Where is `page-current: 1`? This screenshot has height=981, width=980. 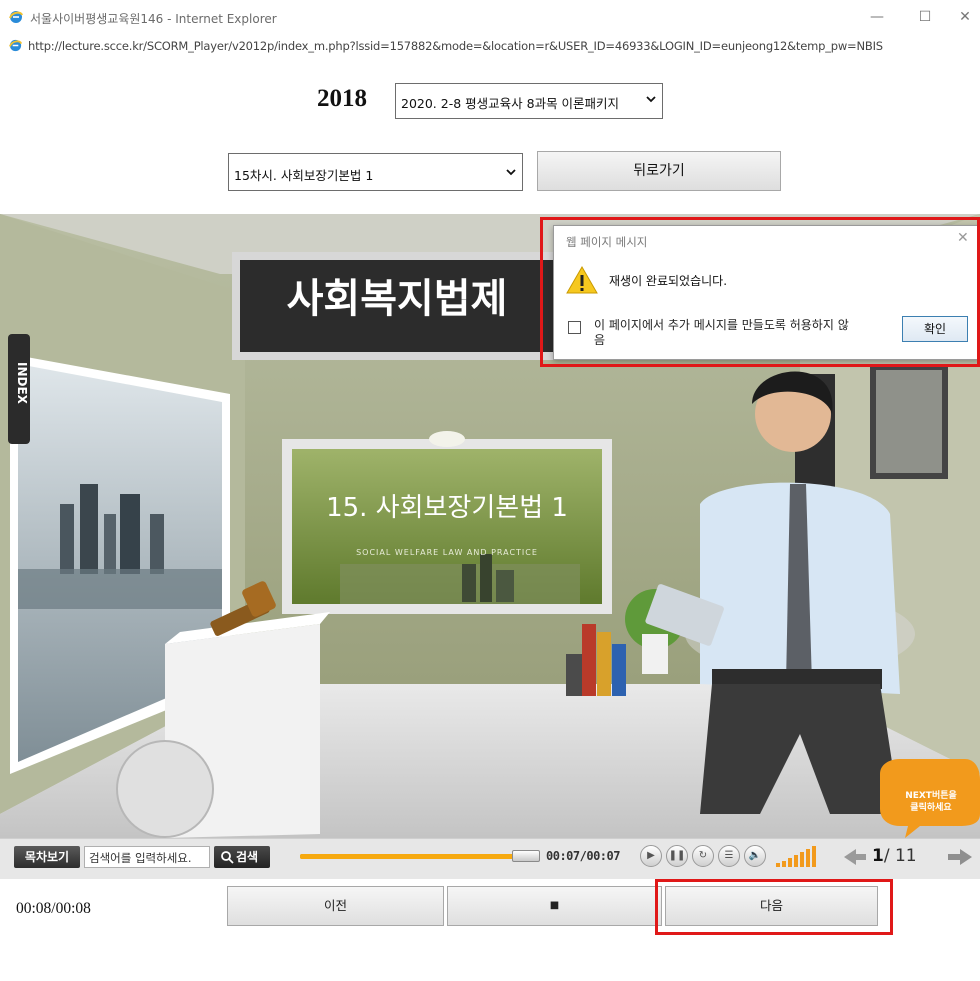
page-current: 1 is located at coordinates (878, 856).